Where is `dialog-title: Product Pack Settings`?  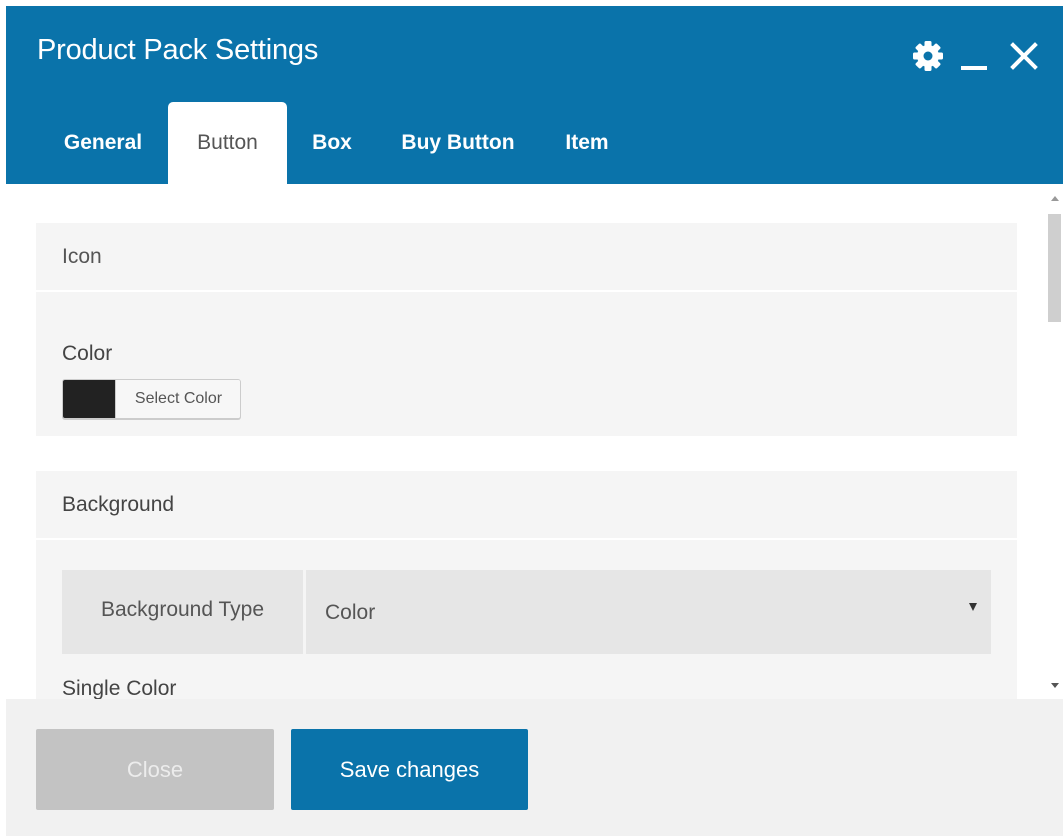 dialog-title: Product Pack Settings is located at coordinates (178, 50).